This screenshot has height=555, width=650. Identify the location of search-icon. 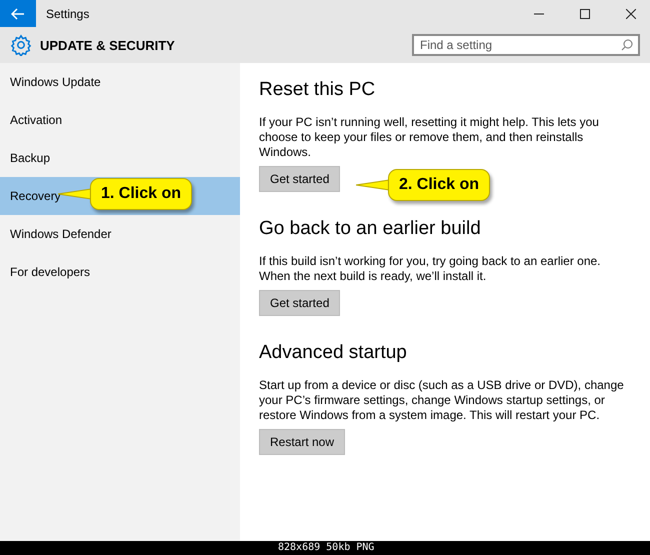
(627, 45).